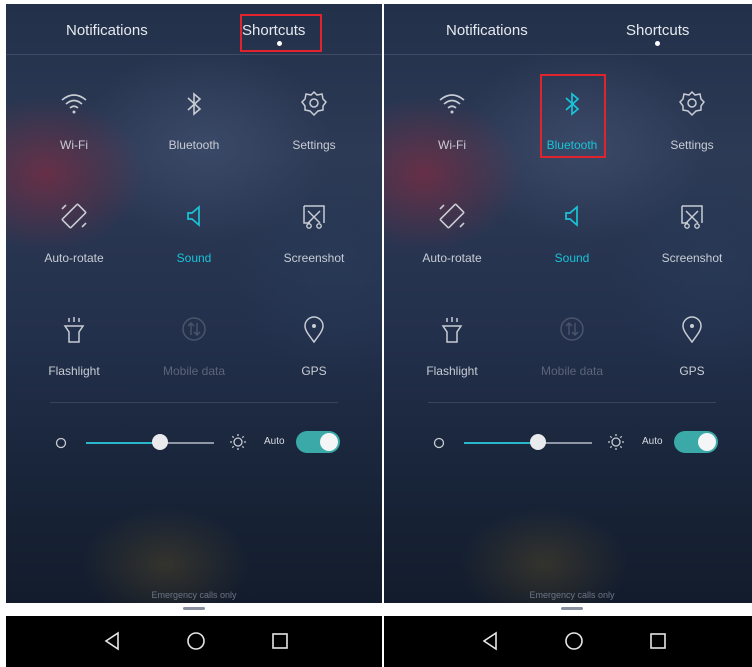  Describe the element at coordinates (194, 104) in the screenshot. I see `bluetooth-icon` at that location.